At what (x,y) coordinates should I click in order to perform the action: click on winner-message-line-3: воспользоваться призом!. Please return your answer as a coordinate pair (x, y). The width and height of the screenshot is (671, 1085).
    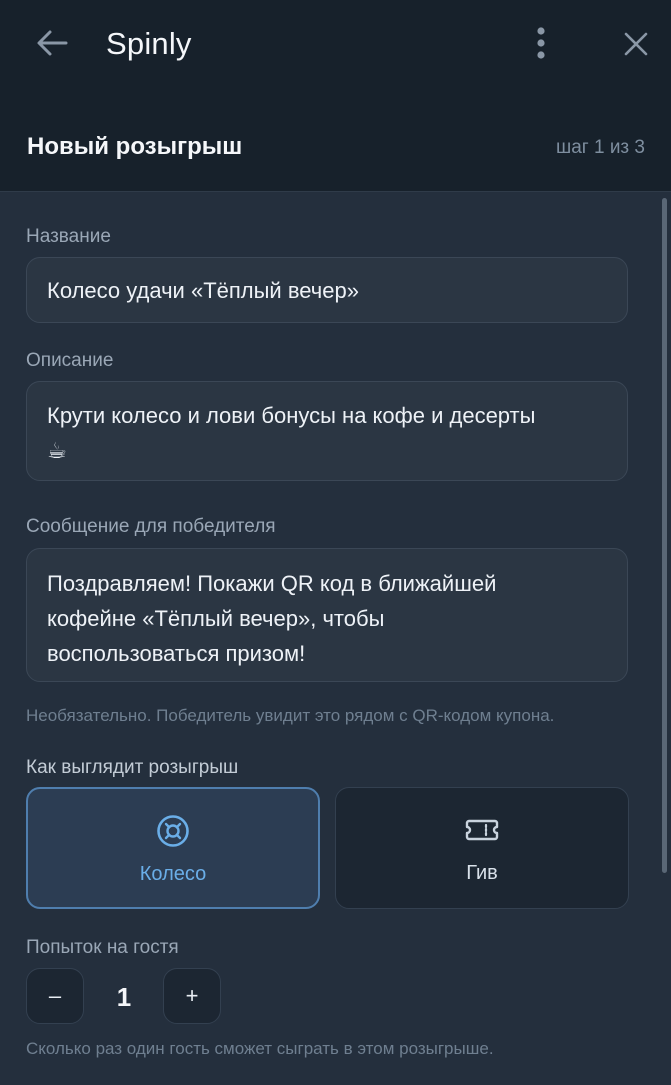
    Looking at the image, I should click on (176, 653).